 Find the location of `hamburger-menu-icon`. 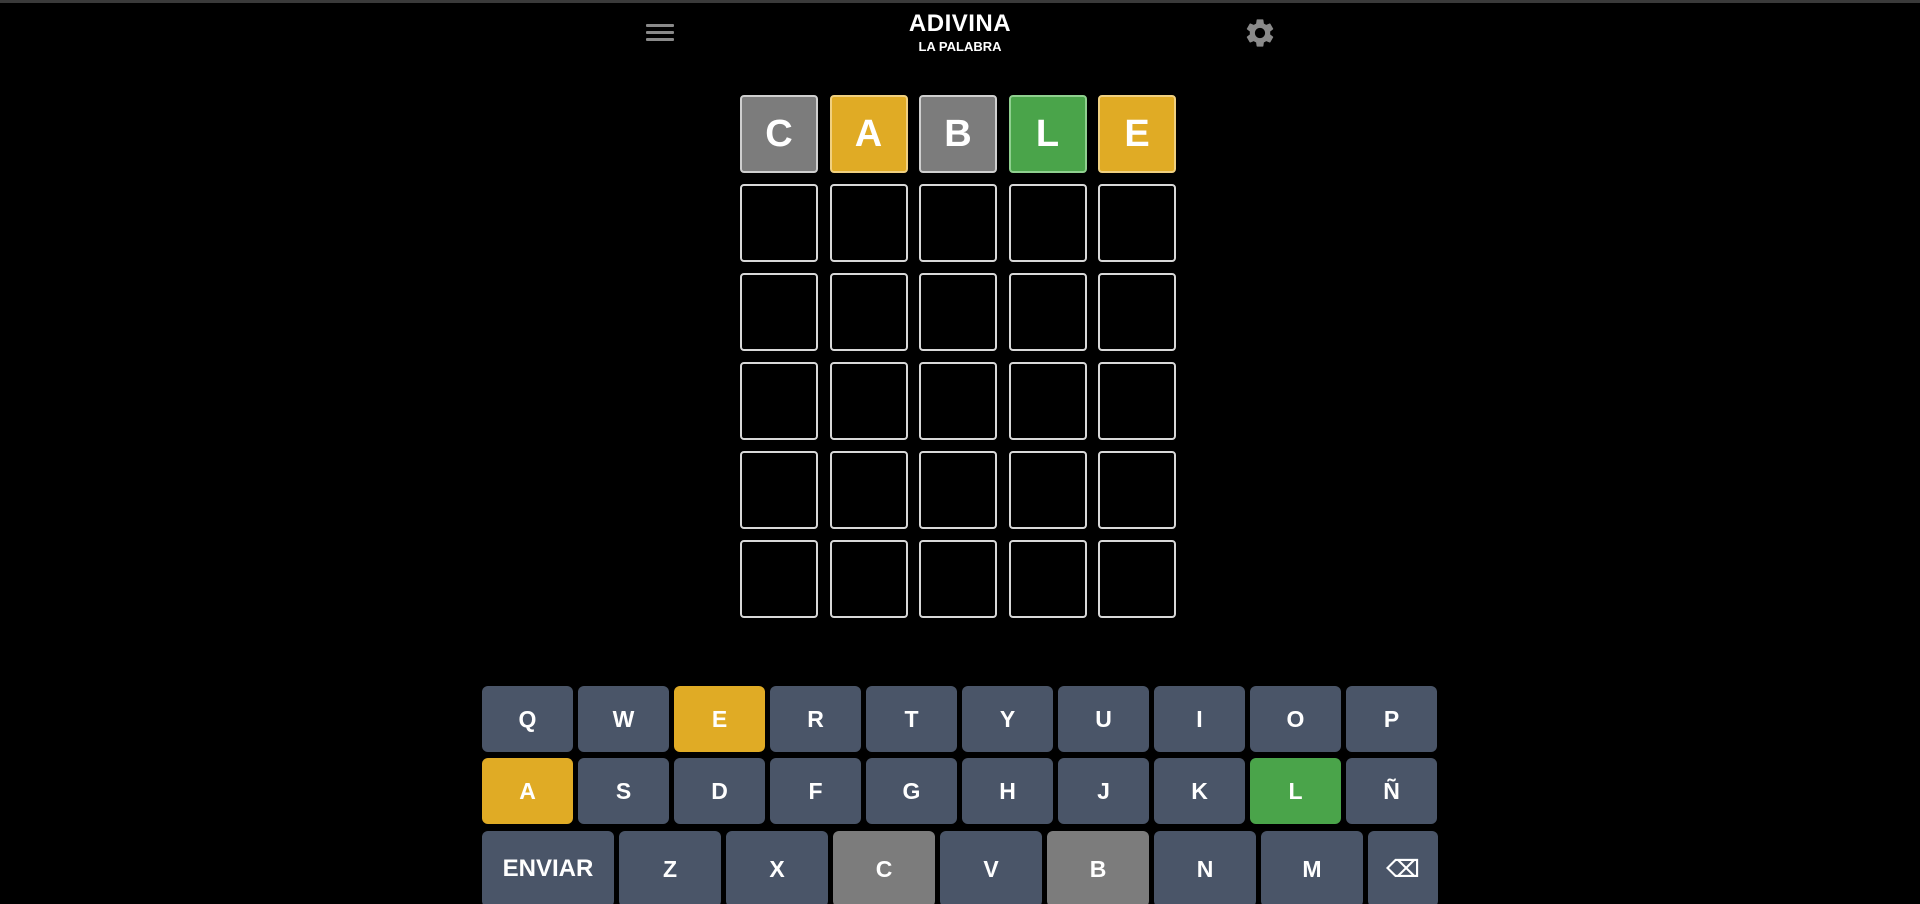

hamburger-menu-icon is located at coordinates (660, 33).